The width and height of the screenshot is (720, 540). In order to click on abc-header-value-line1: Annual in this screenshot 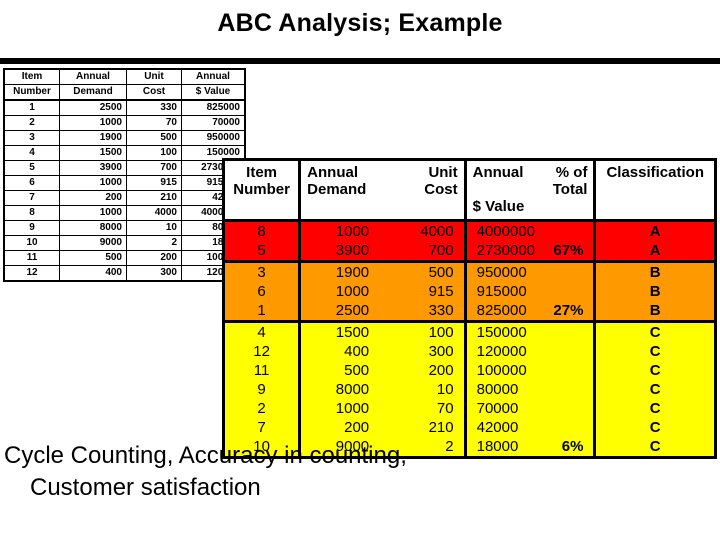, I will do `click(498, 172)`.